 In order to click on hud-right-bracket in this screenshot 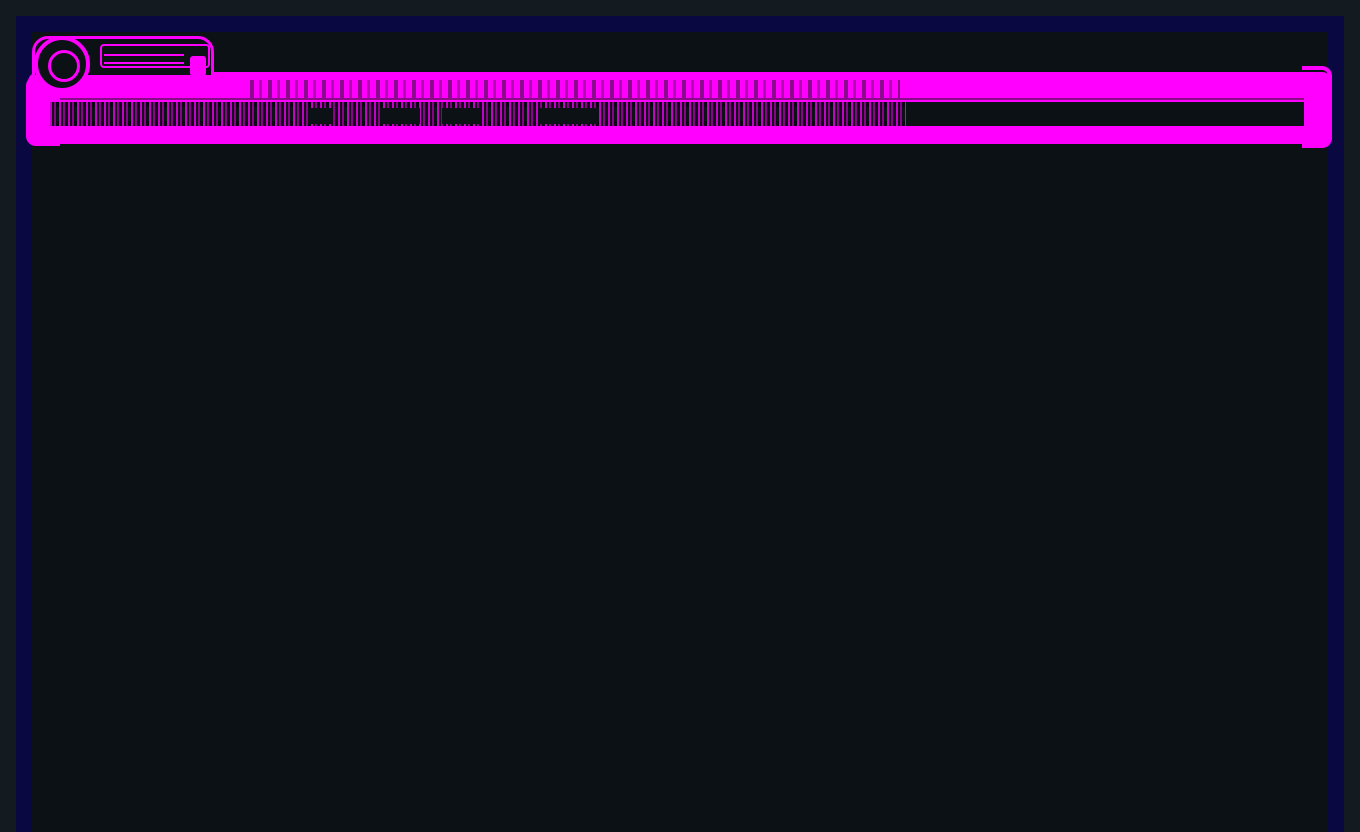, I will do `click(1317, 107)`.